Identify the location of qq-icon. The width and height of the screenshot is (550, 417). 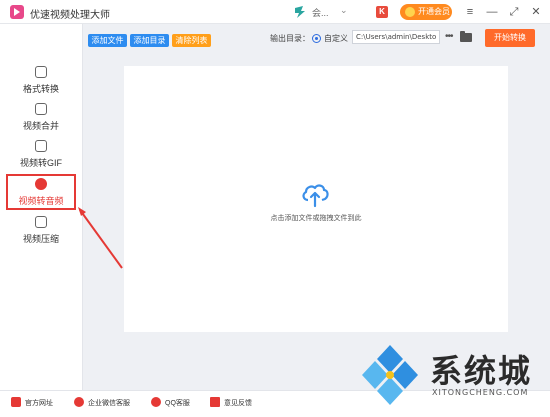
(156, 402).